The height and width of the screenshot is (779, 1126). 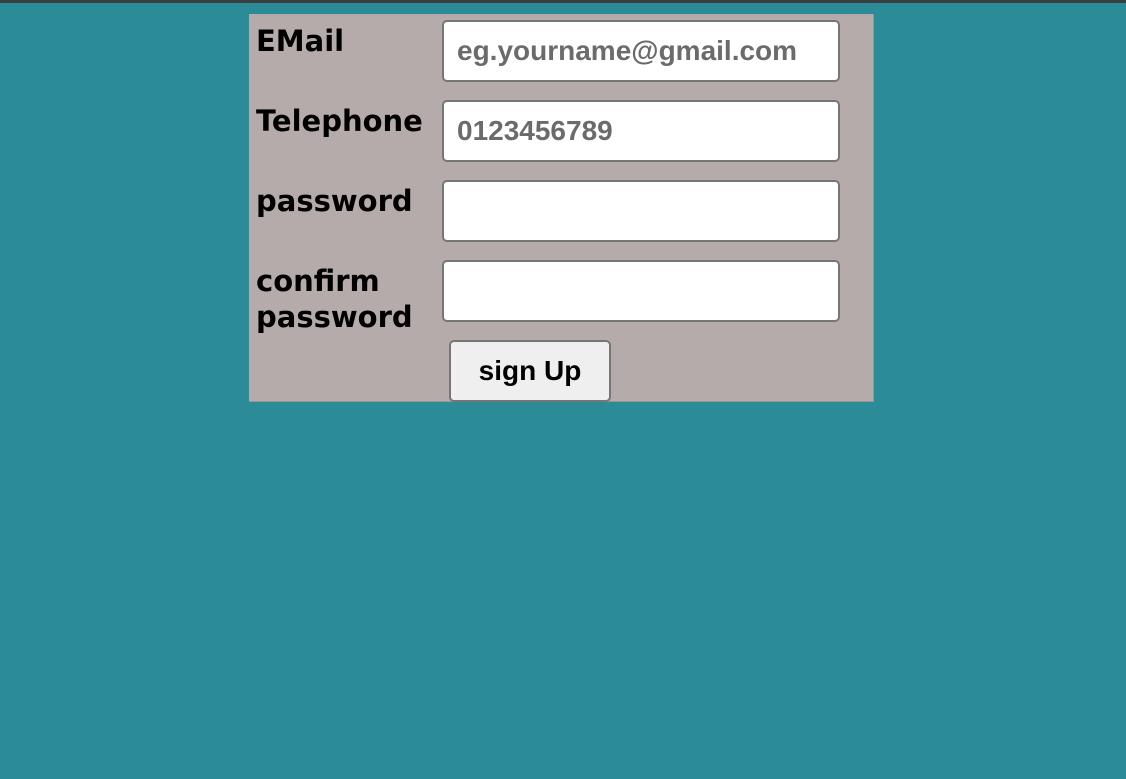 What do you see at coordinates (641, 211) in the screenshot?
I see `password-input` at bounding box center [641, 211].